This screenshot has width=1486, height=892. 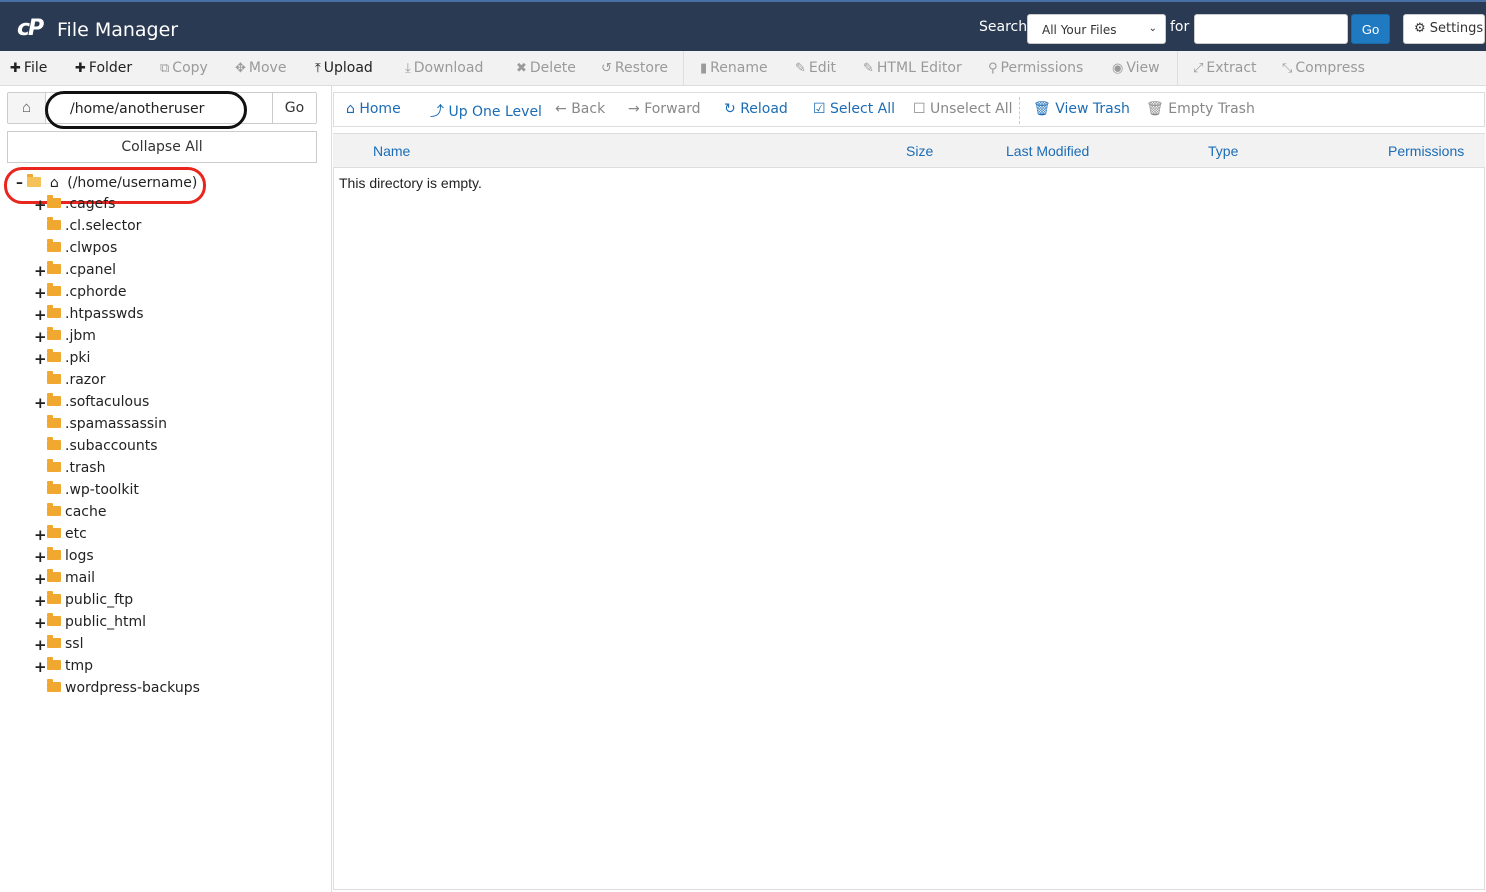 What do you see at coordinates (963, 109) in the screenshot?
I see `unselect-all-button: ☐ Unselect All` at bounding box center [963, 109].